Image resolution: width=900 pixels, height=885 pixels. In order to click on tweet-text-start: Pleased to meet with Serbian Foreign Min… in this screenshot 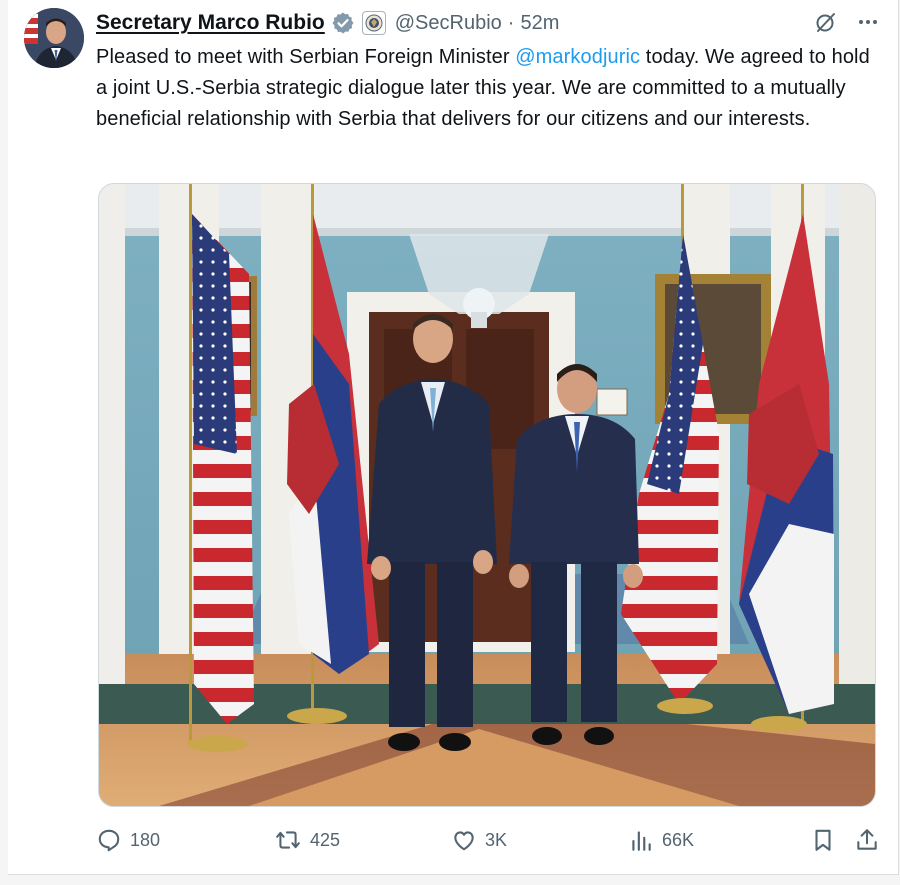, I will do `click(306, 57)`.